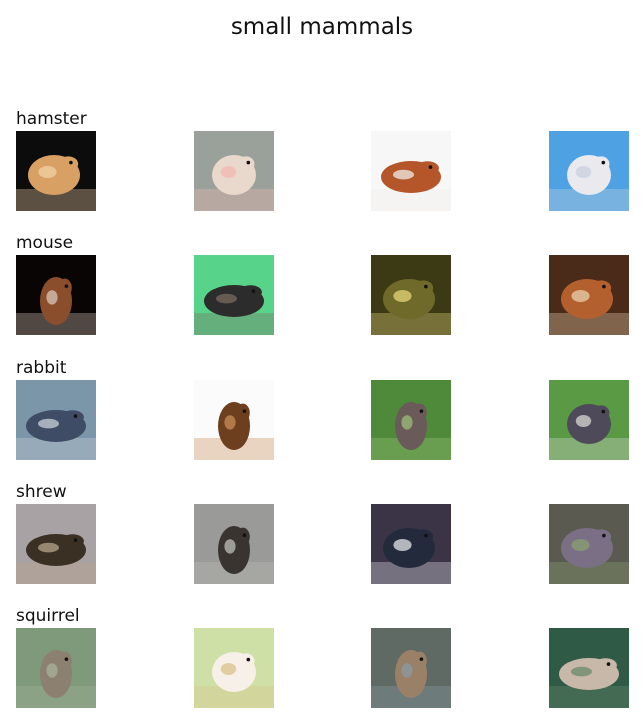  What do you see at coordinates (51, 119) in the screenshot?
I see `row-label-hamster: hamster` at bounding box center [51, 119].